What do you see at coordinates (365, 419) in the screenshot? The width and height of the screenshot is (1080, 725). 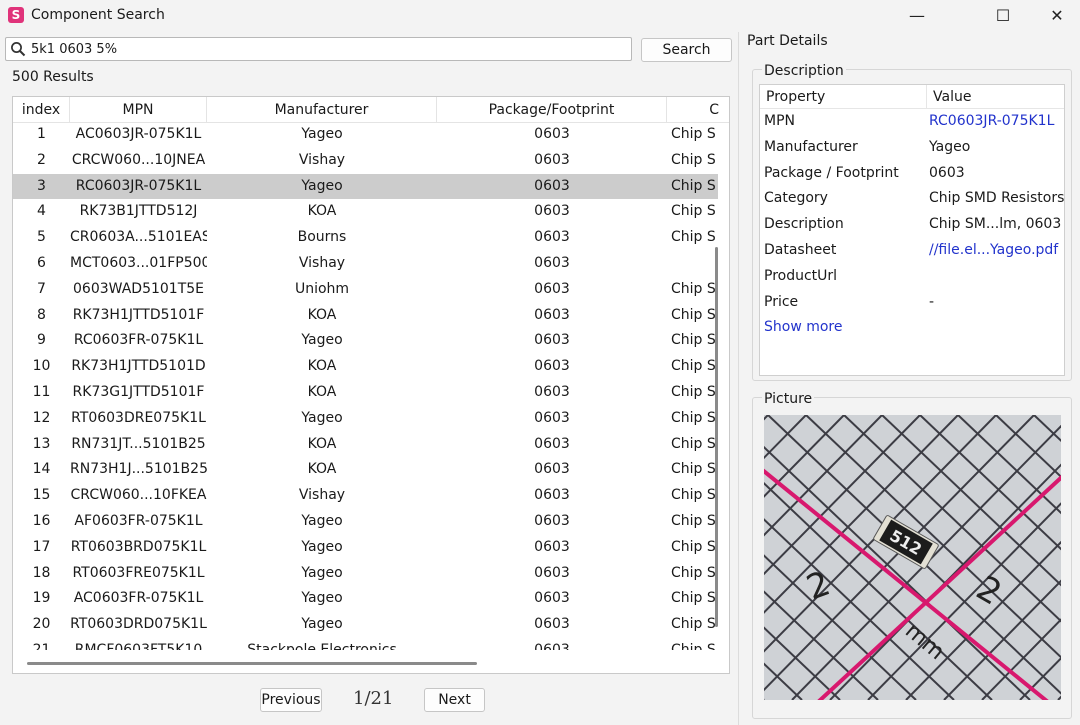 I see `table-row: 12 RT0603DRE075K1L Yageo 0603 Chip S` at bounding box center [365, 419].